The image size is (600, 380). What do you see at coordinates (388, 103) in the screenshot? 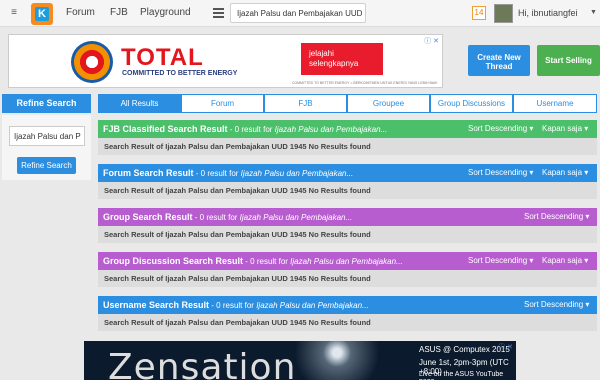
I see `tab-groupee: Groupee` at bounding box center [388, 103].